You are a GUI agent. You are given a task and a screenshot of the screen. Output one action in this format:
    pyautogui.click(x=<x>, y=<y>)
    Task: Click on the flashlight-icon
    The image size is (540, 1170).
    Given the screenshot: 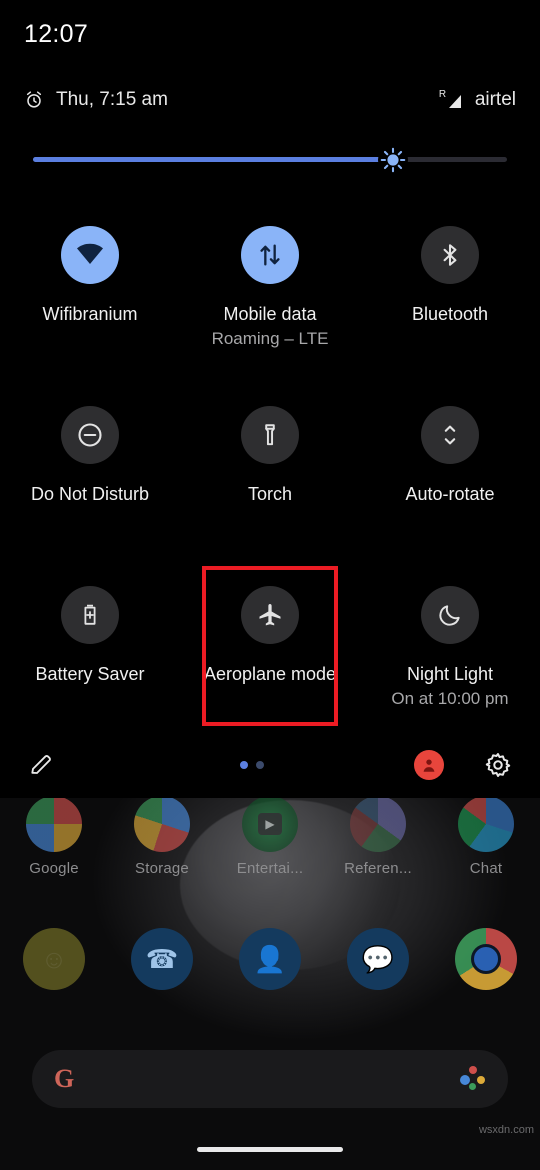 What is the action you would take?
    pyautogui.click(x=270, y=435)
    